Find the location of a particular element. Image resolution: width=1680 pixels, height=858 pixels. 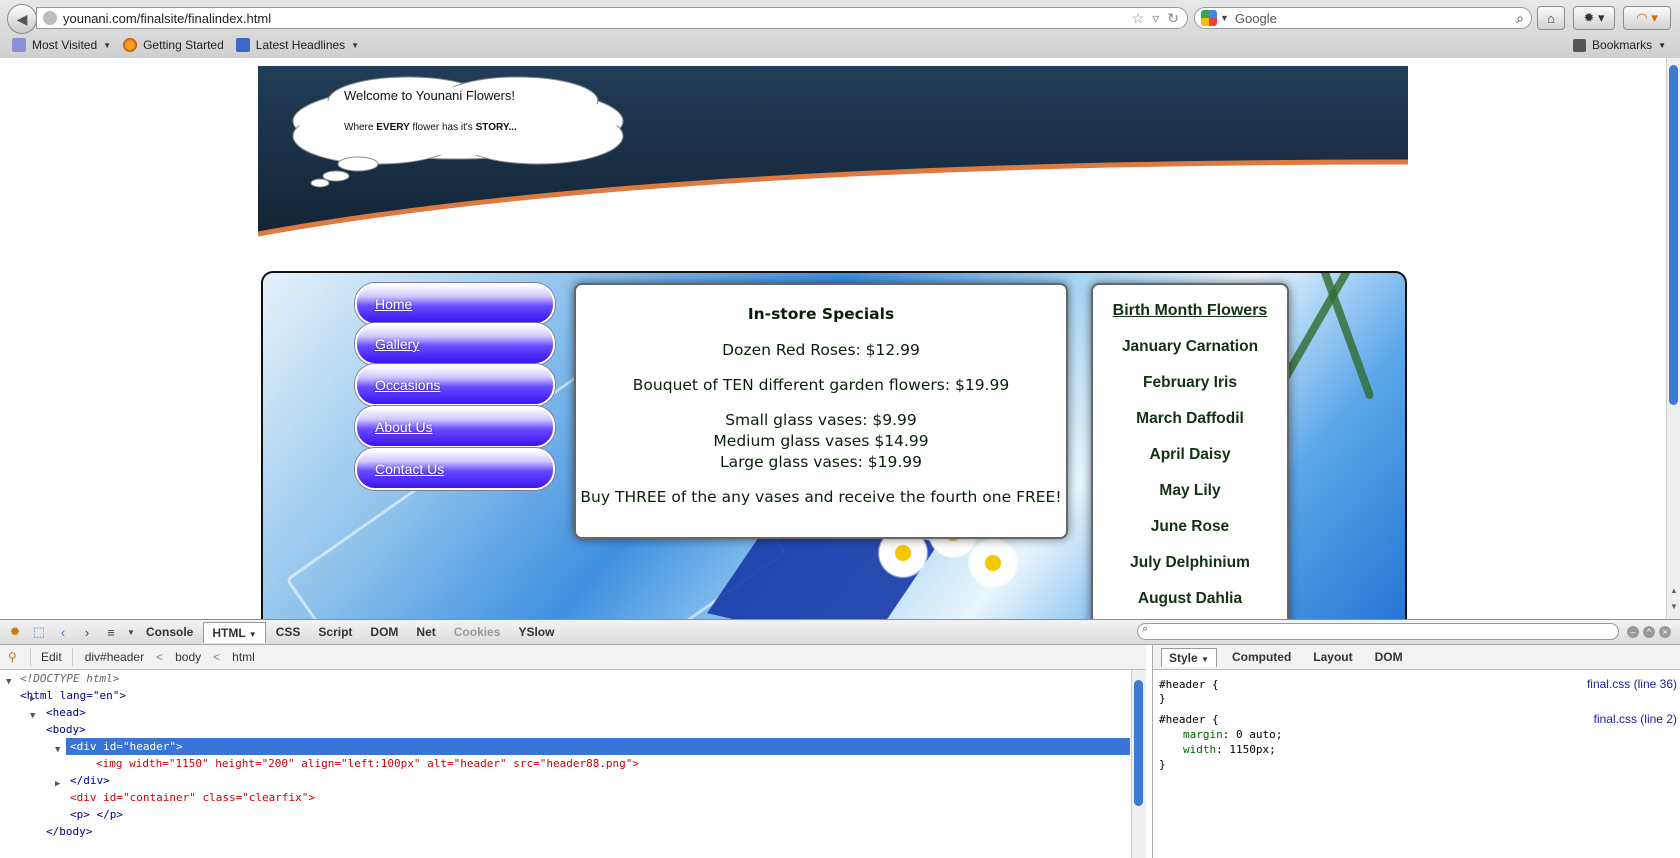

bookmark-most-visited: Most Visited ▼ is located at coordinates (61, 45).